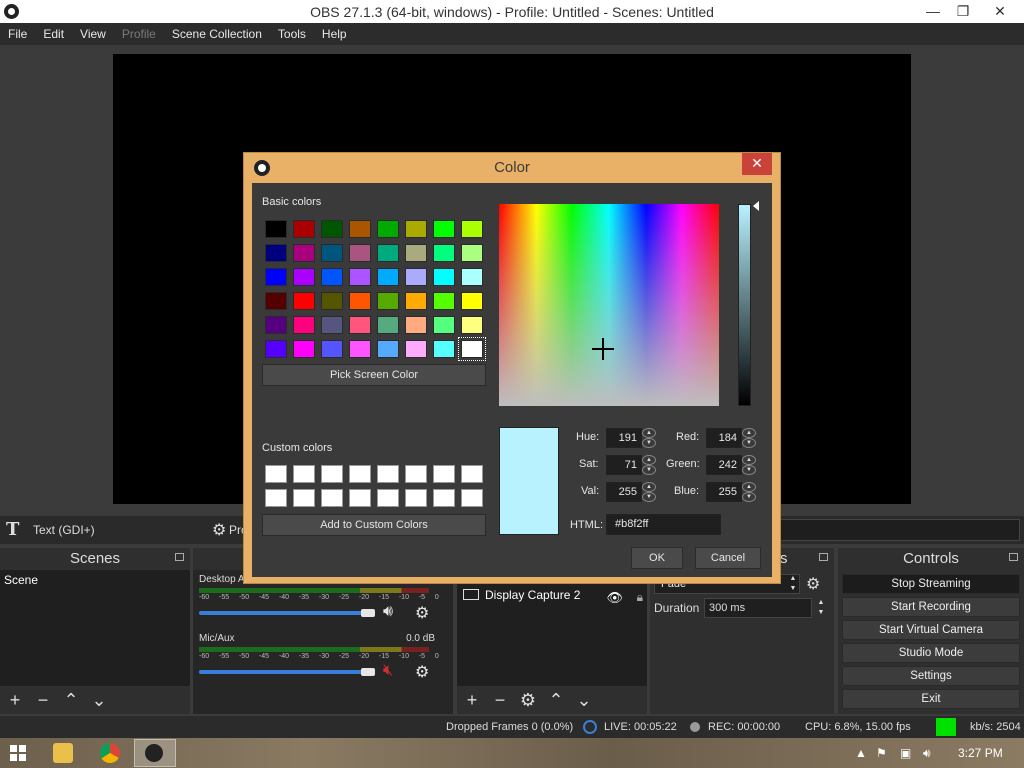 The width and height of the screenshot is (1024, 768). What do you see at coordinates (931, 653) in the screenshot?
I see `studio-mode-button: Studio Mode` at bounding box center [931, 653].